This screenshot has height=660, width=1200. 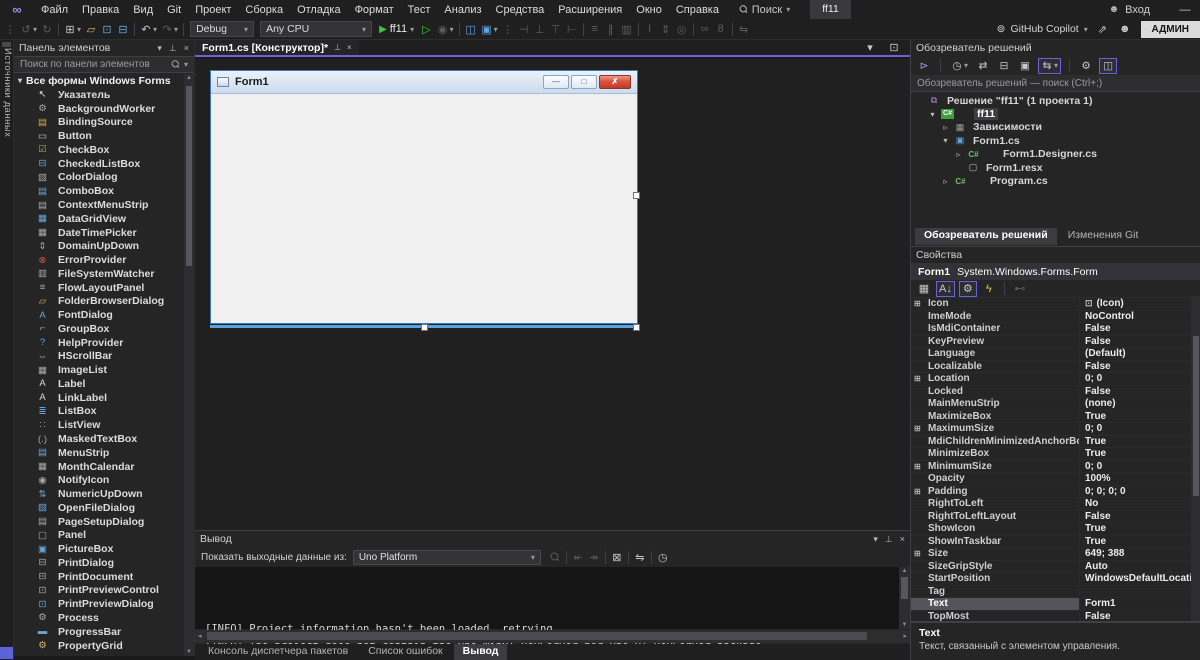 I want to click on KeyPreview: ⊞ KeyPreview ⊡ False, so click(x=1055, y=341).